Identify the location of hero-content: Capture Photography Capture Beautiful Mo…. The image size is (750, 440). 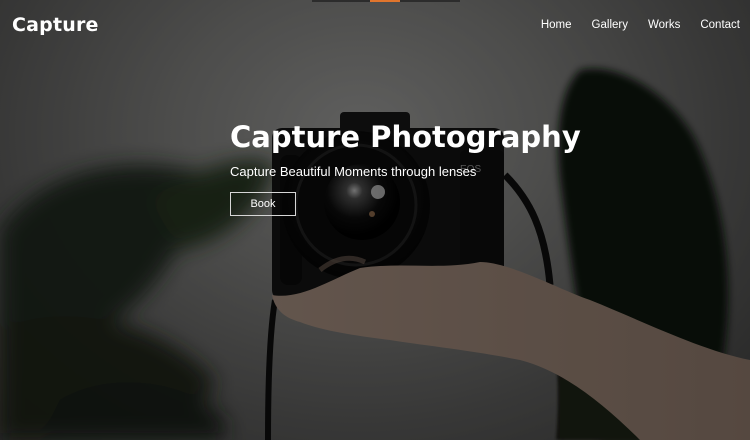
(405, 168).